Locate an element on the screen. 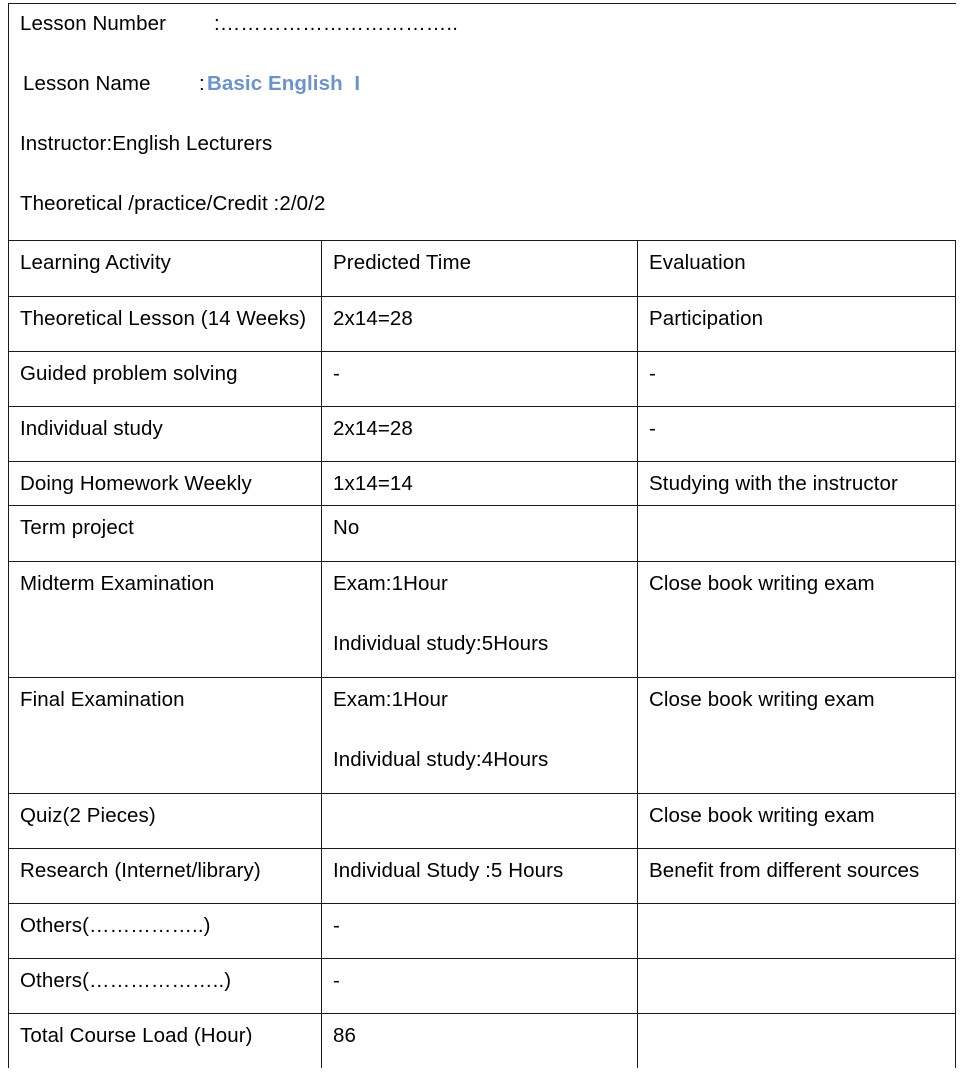 This screenshot has width=960, height=1075. table-row: Term project No is located at coordinates (482, 533).